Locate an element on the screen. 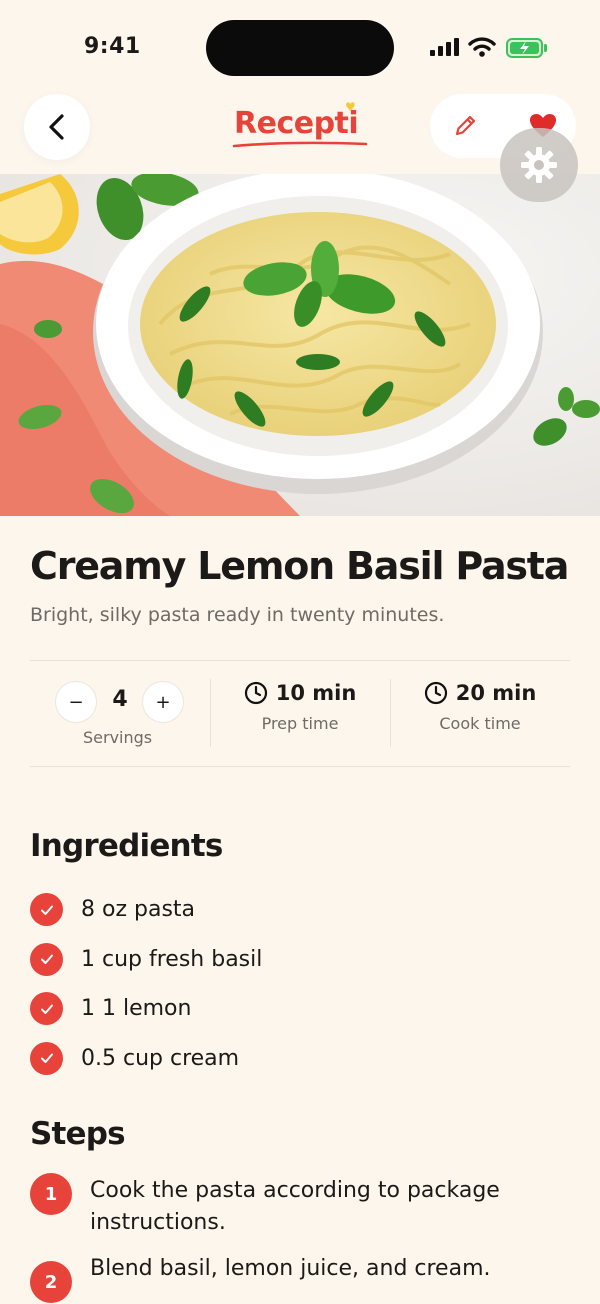  step-number: 2 is located at coordinates (51, 1282).